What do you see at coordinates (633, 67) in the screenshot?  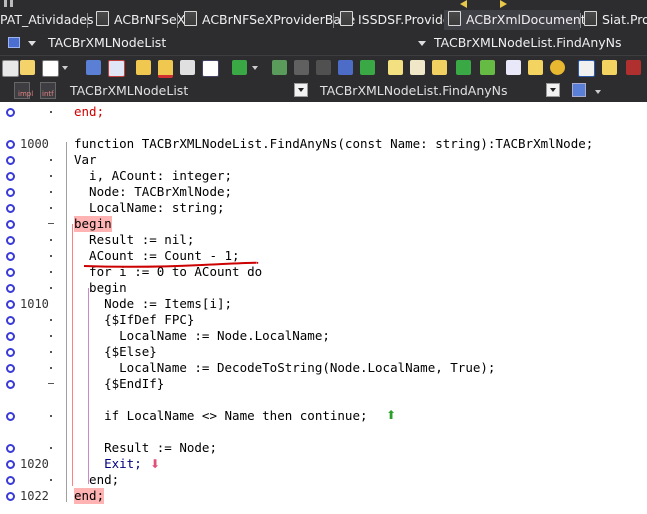 I see `settings-icon` at bounding box center [633, 67].